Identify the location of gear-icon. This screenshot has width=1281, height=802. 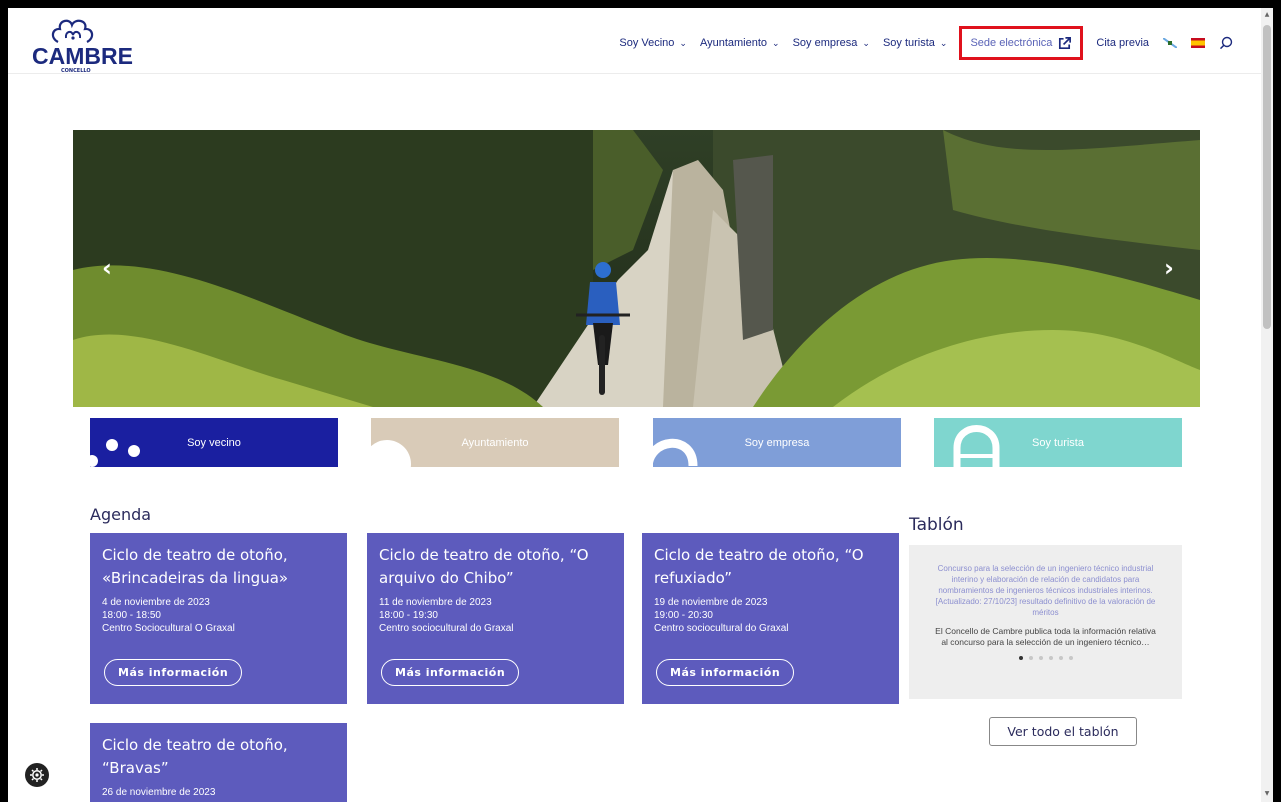
(37, 775).